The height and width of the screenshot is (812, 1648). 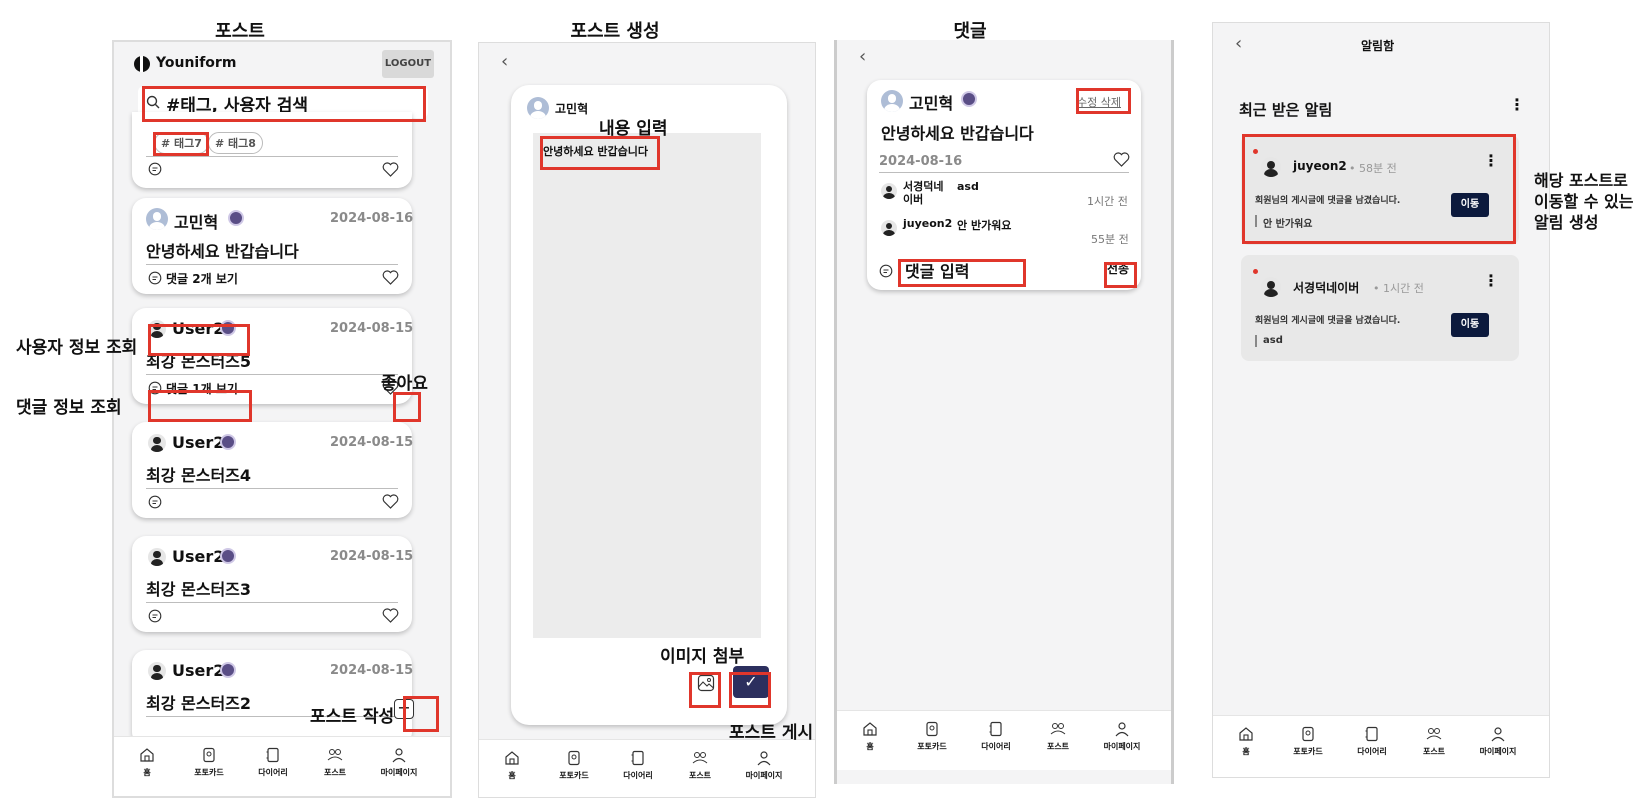 I want to click on move-button: 이동, so click(x=1470, y=325).